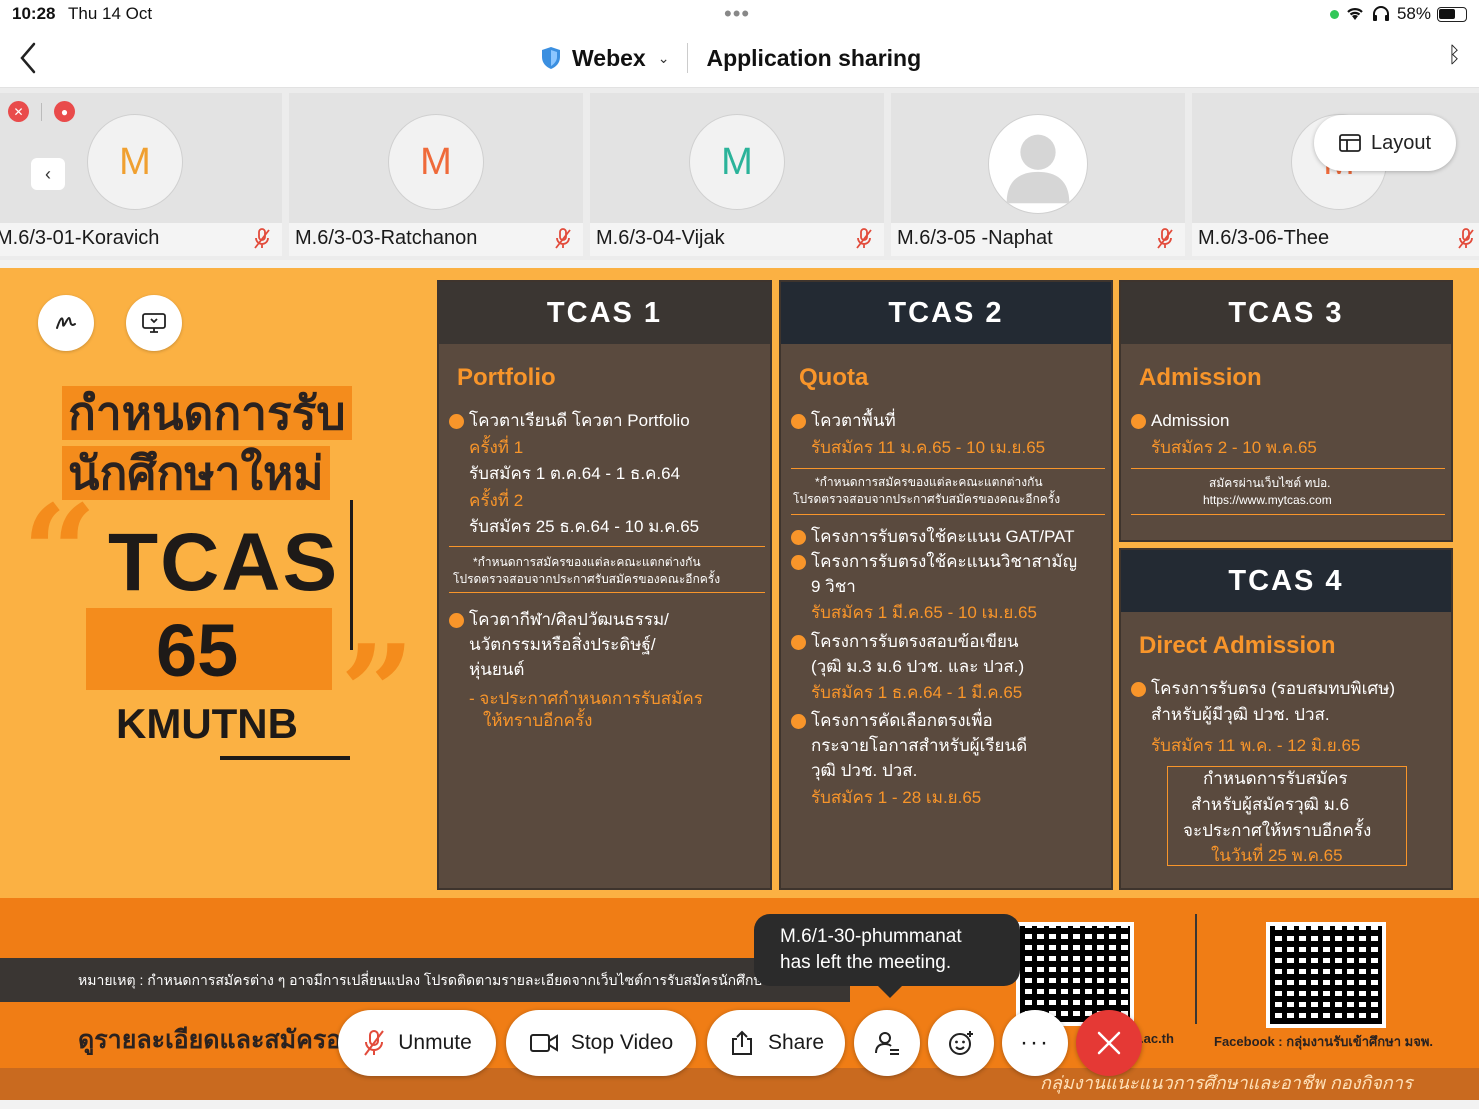  Describe the element at coordinates (207, 443) in the screenshot. I see `poster-heading: กำหนดการรับ นักศึกษาใหม่` at that location.